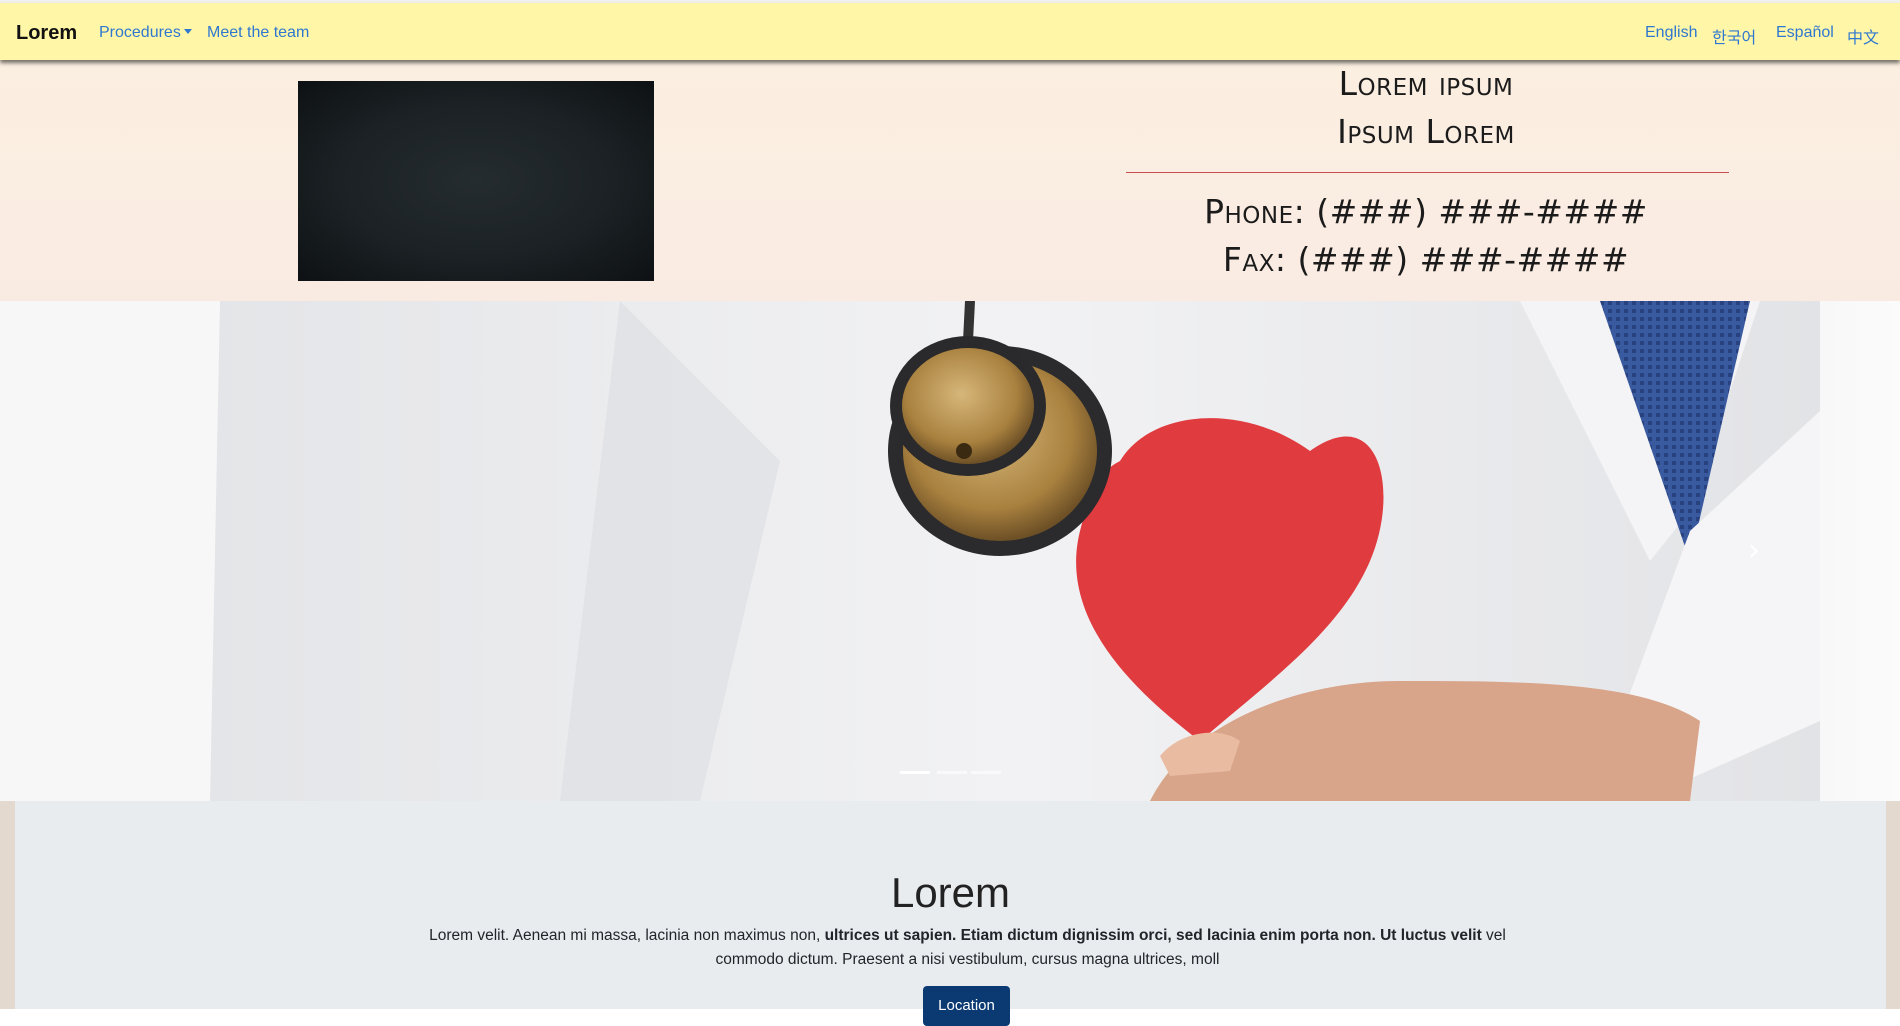 This screenshot has height=1026, width=1900. I want to click on meet-the-team-link: Meet the team, so click(258, 33).